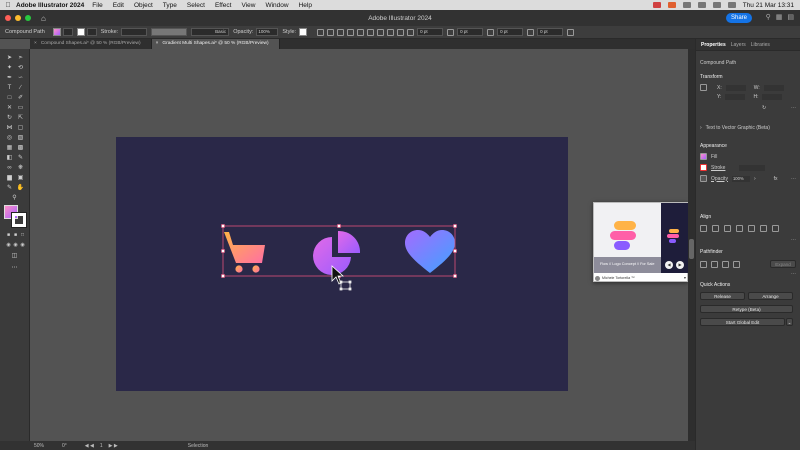 The width and height of the screenshot is (800, 450). I want to click on rotate-icon: ↻, so click(764, 108).